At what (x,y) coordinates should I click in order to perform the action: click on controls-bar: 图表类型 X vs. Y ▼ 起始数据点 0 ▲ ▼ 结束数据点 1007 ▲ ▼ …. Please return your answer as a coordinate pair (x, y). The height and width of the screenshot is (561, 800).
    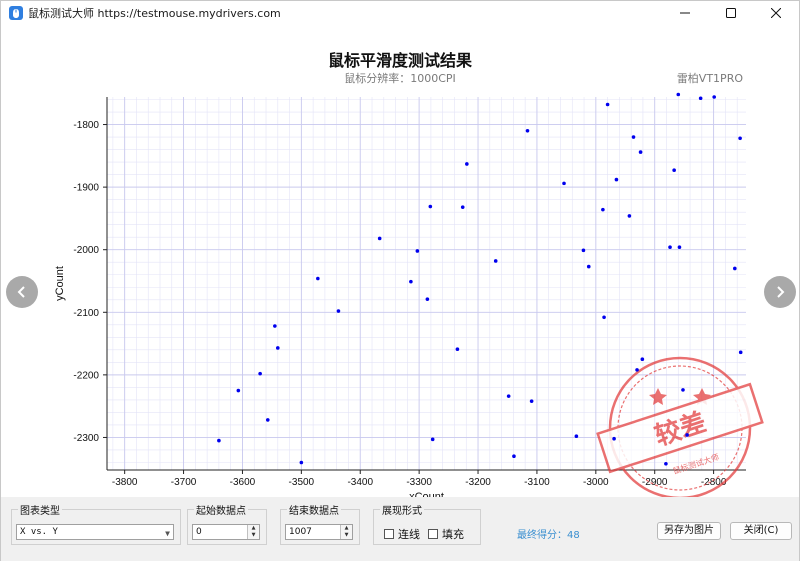
    Looking at the image, I should click on (400, 529).